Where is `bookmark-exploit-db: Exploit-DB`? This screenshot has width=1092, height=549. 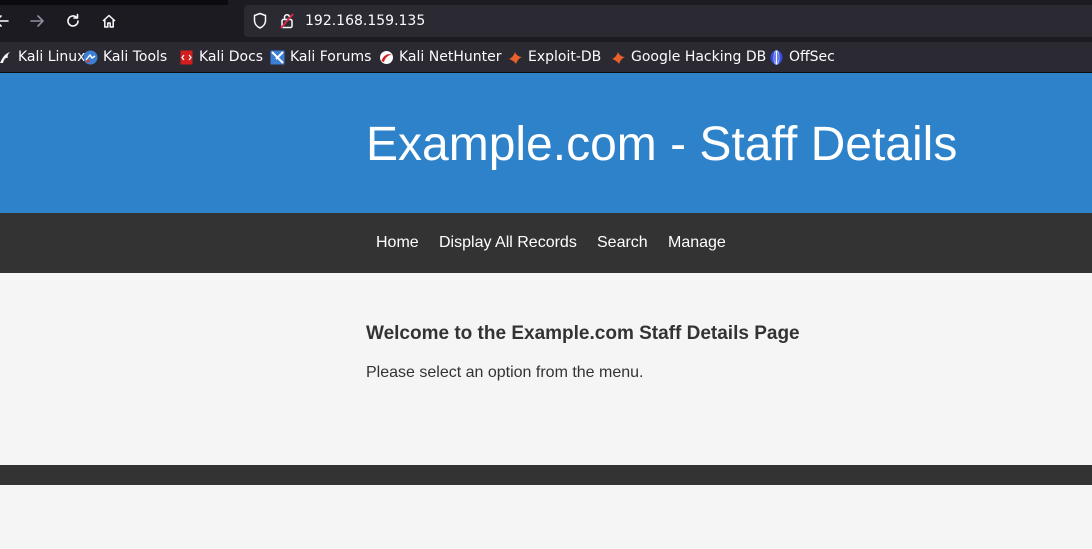
bookmark-exploit-db: Exploit-DB is located at coordinates (554, 57).